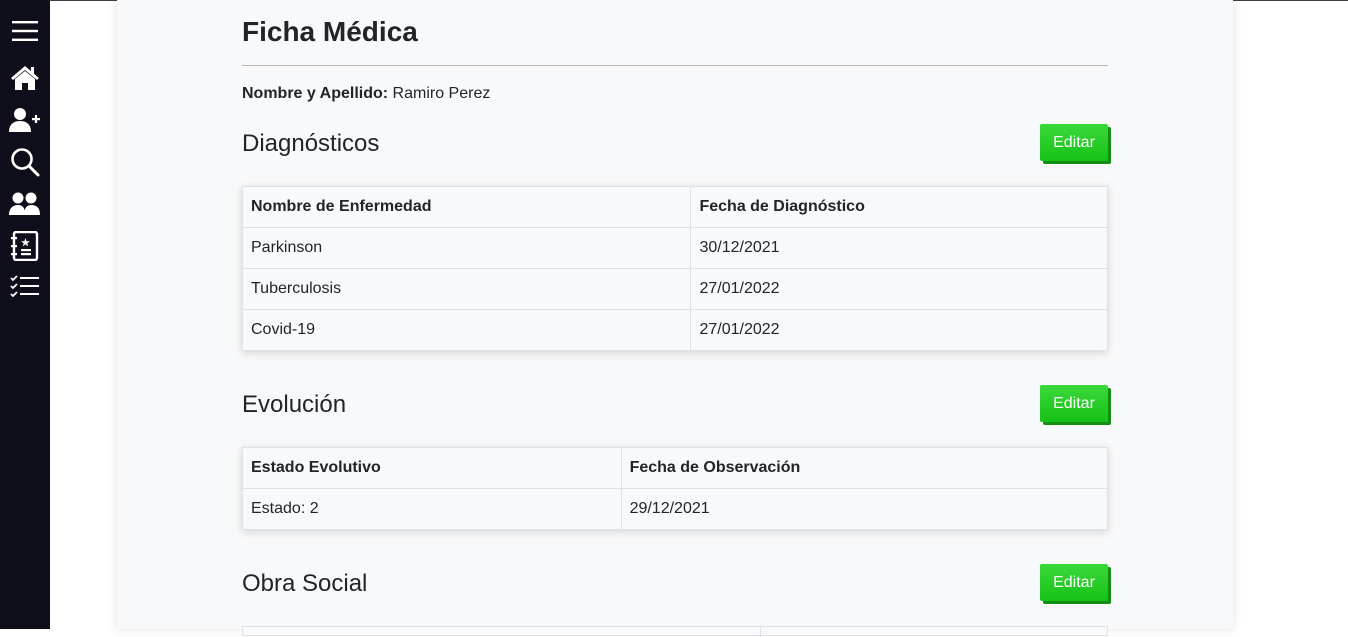 This screenshot has height=637, width=1348. What do you see at coordinates (305, 583) in the screenshot?
I see `section-title-obra-social: Obra Social` at bounding box center [305, 583].